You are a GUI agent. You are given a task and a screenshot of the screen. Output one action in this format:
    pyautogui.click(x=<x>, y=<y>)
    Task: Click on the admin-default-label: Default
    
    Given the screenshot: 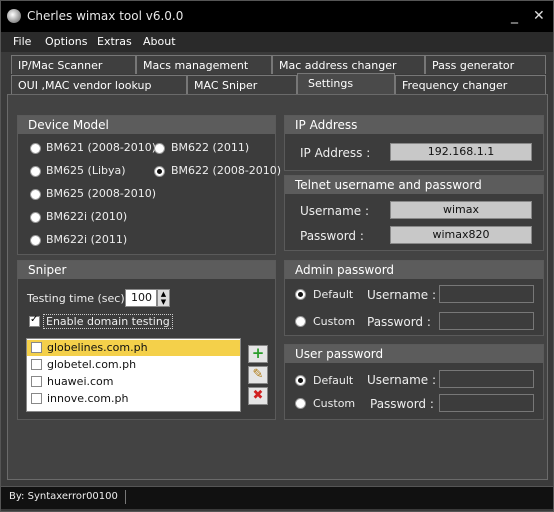 What is the action you would take?
    pyautogui.click(x=333, y=294)
    